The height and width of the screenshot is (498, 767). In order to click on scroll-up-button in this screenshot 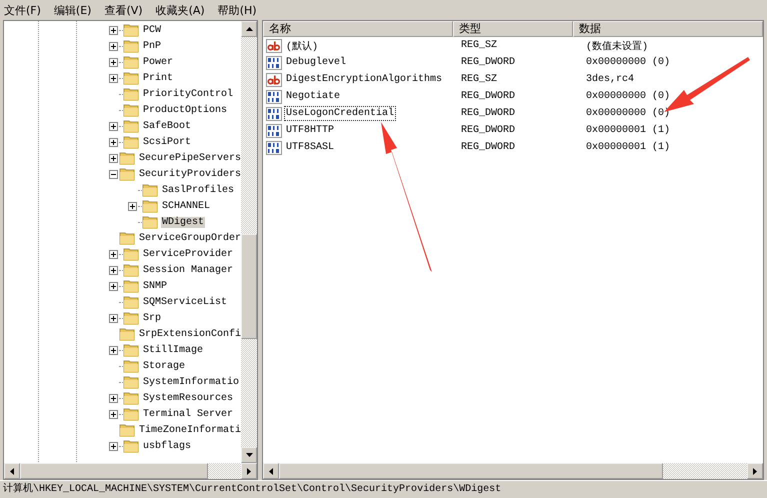, I will do `click(249, 29)`.